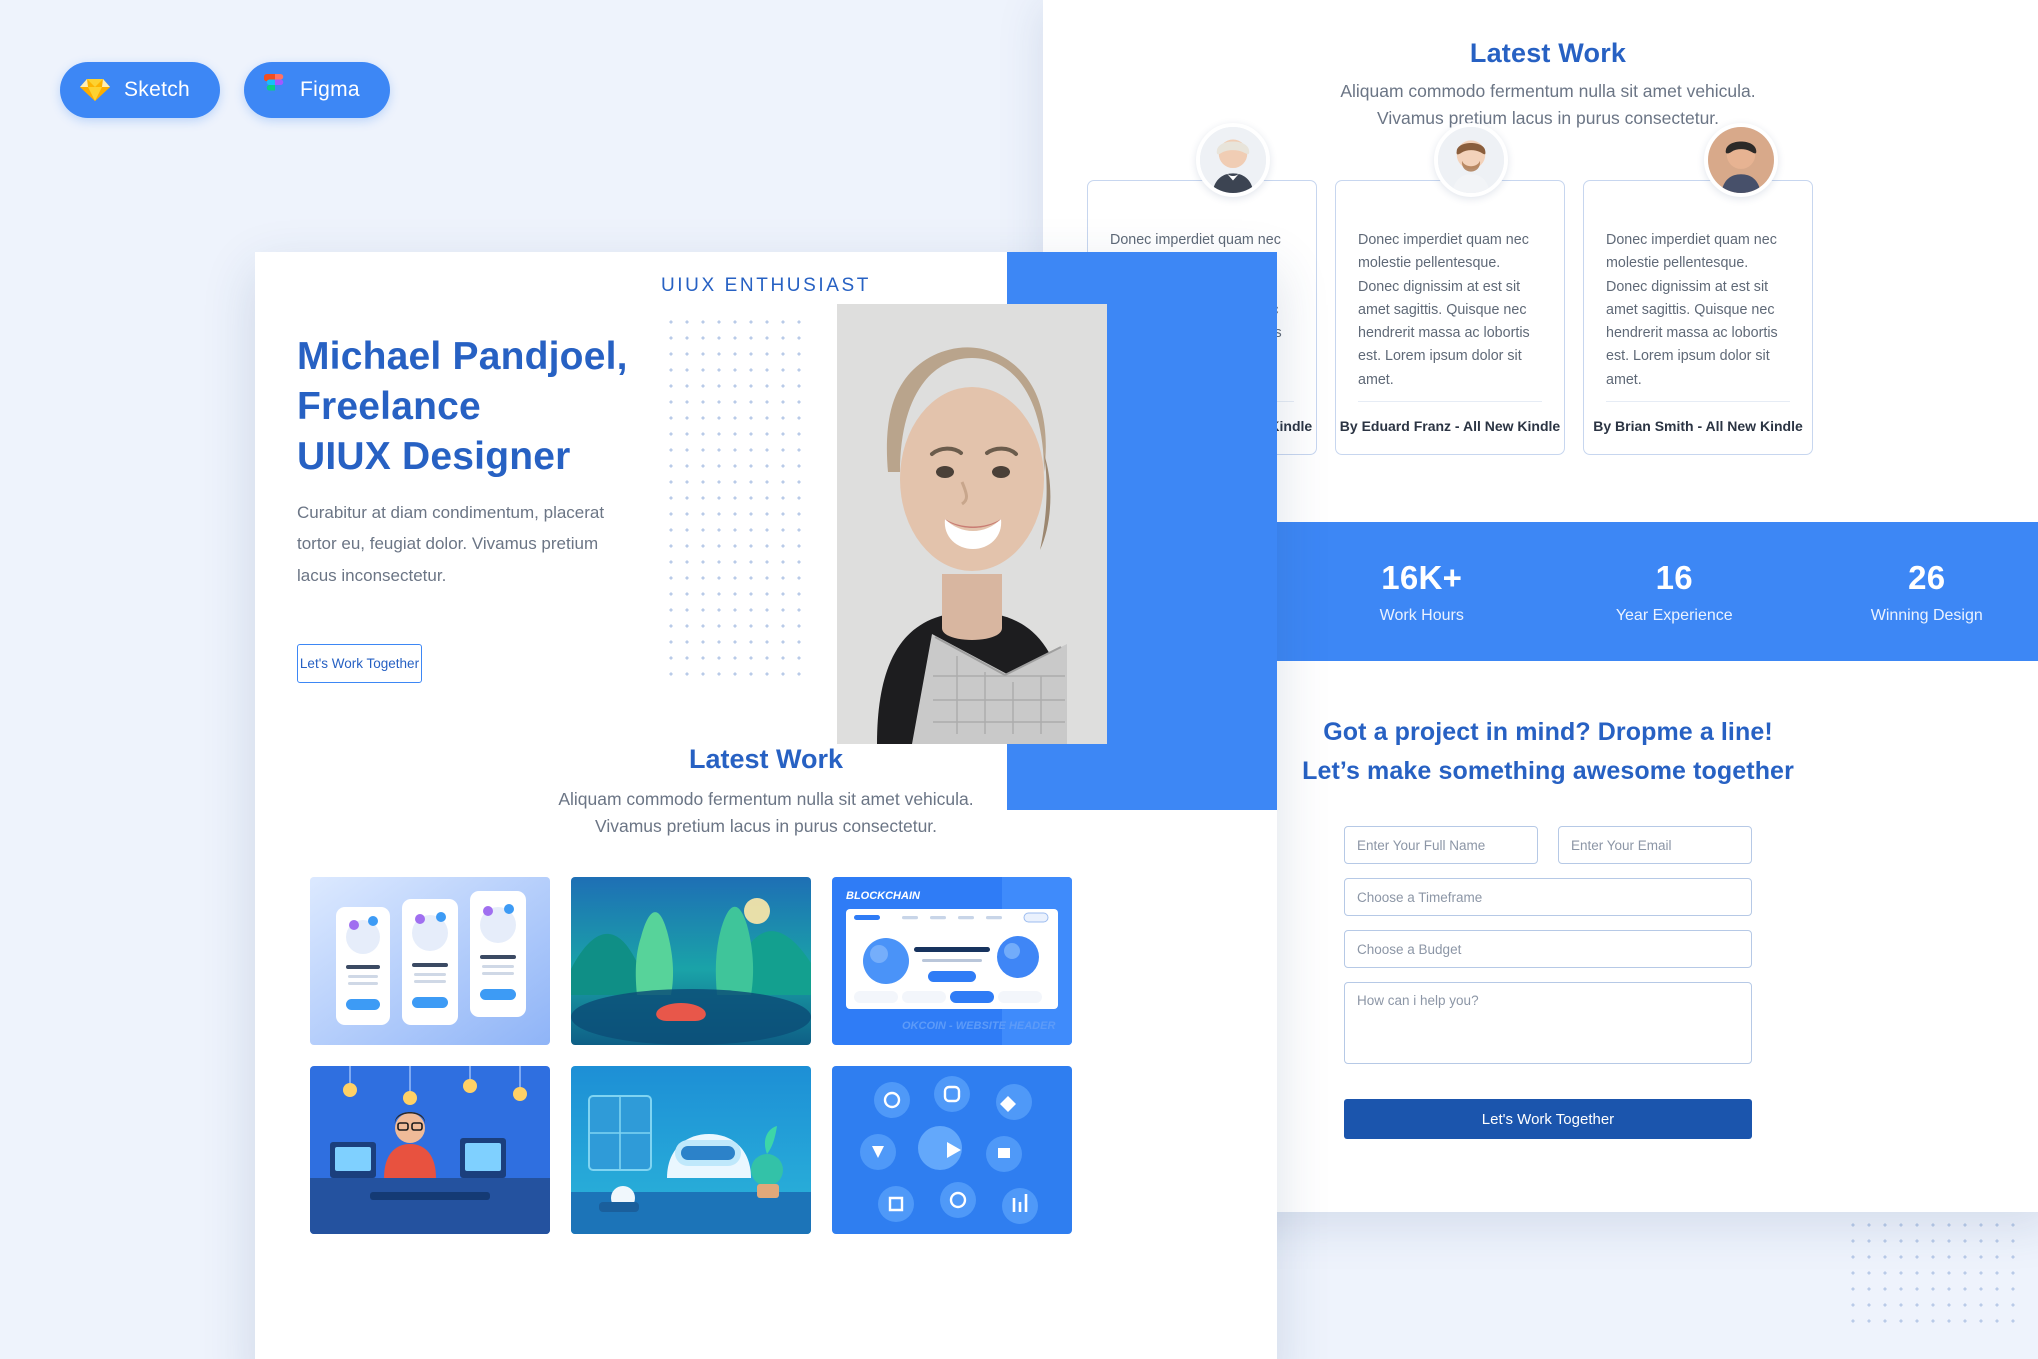 This screenshot has width=2038, height=1359. I want to click on svg-text: OKCOIN - WEBSITE HEADER, so click(978, 1026).